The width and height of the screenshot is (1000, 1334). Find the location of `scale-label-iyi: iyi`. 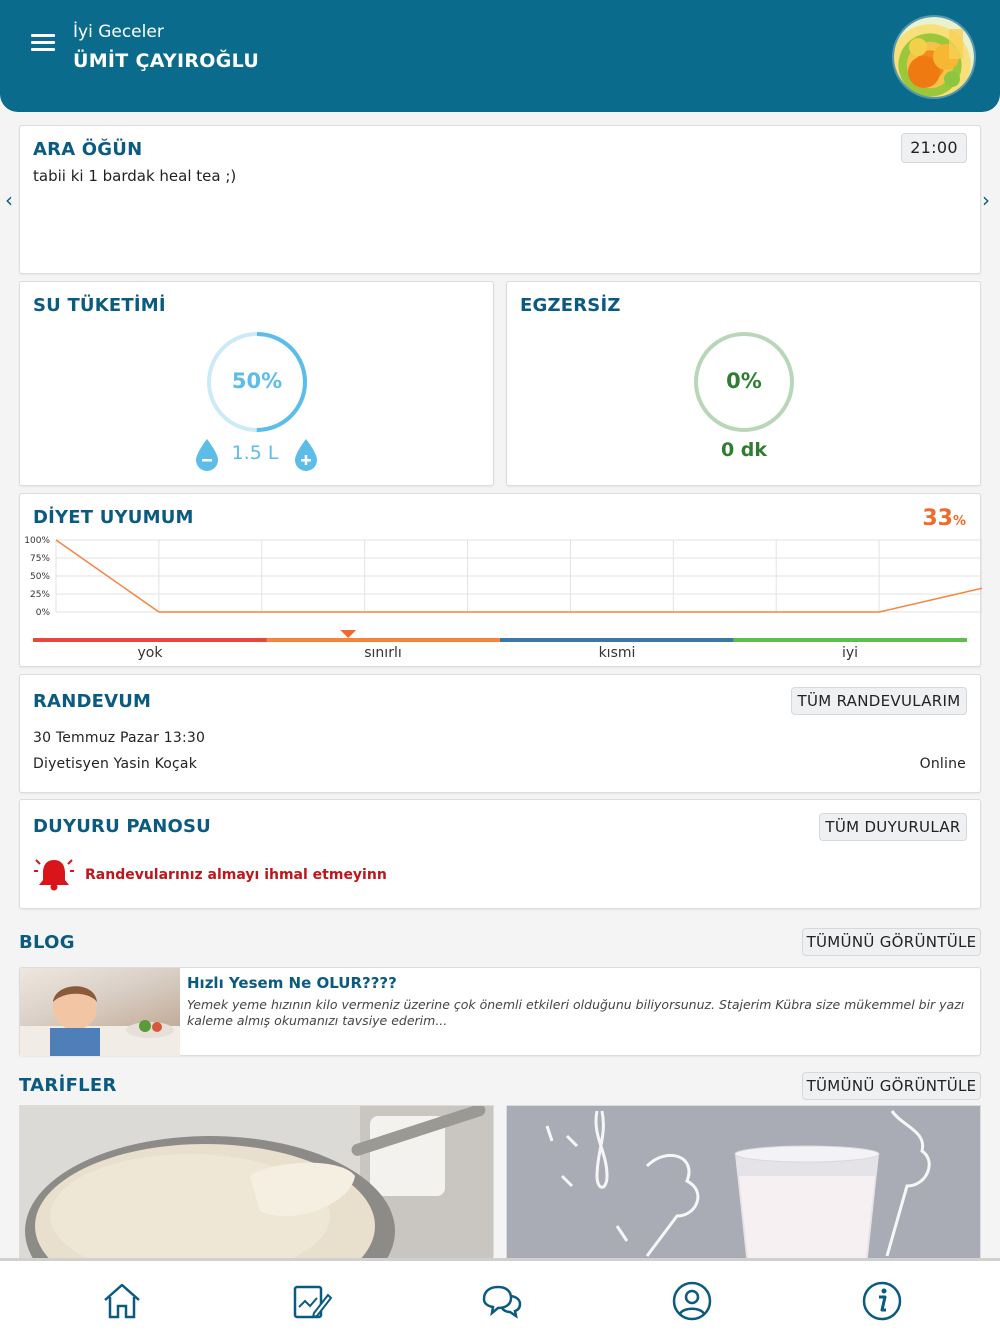

scale-label-iyi: iyi is located at coordinates (850, 653).